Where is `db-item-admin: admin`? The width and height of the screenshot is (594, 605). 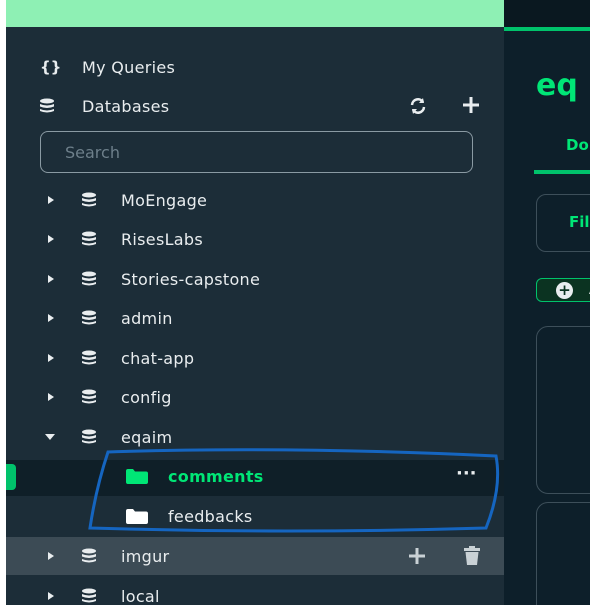
db-item-admin: admin is located at coordinates (255, 318).